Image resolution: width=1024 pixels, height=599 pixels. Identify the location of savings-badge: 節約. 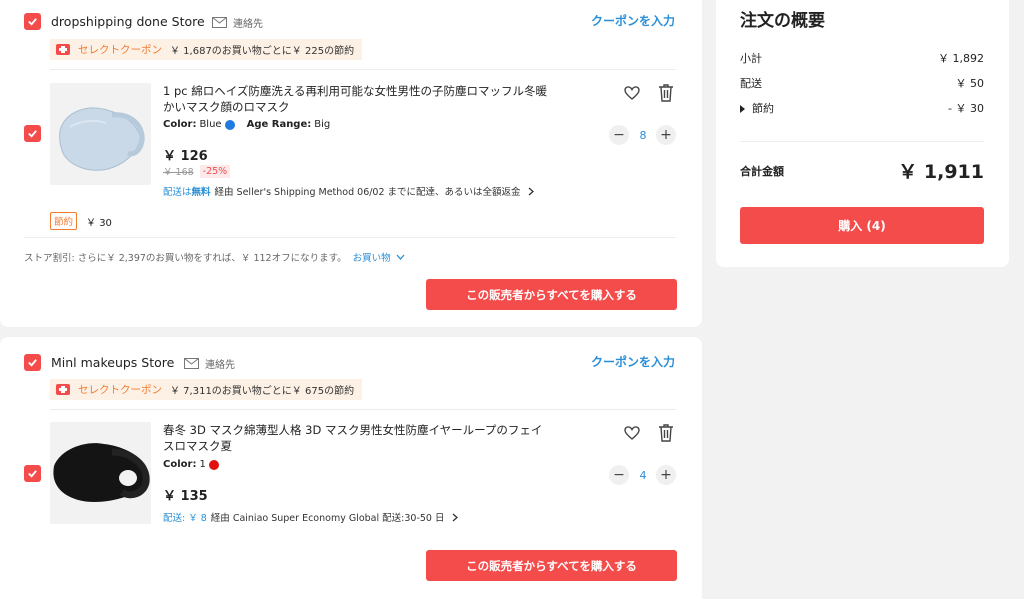
(64, 221).